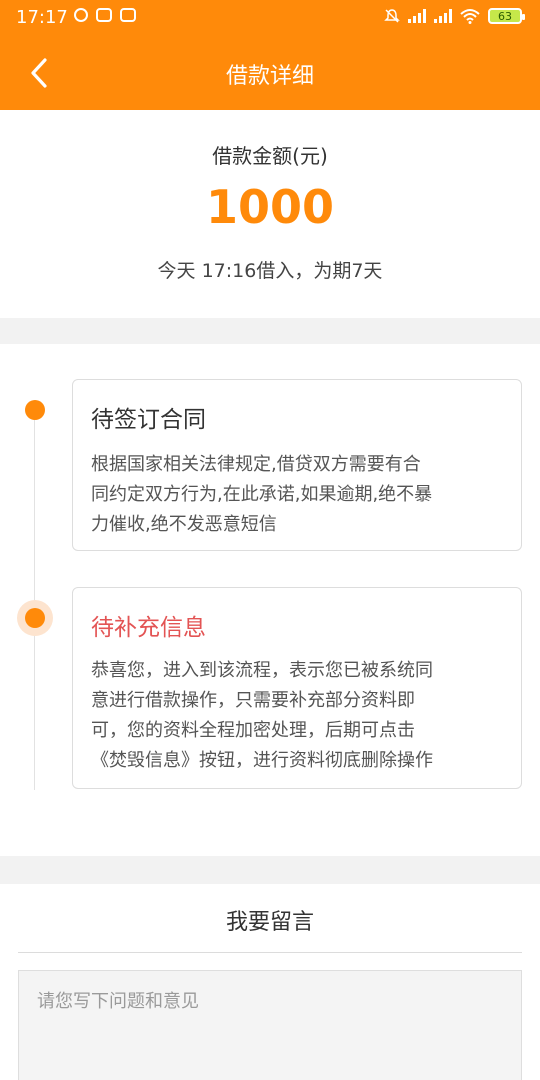 The height and width of the screenshot is (1080, 540). I want to click on loan-amount: 1000, so click(270, 207).